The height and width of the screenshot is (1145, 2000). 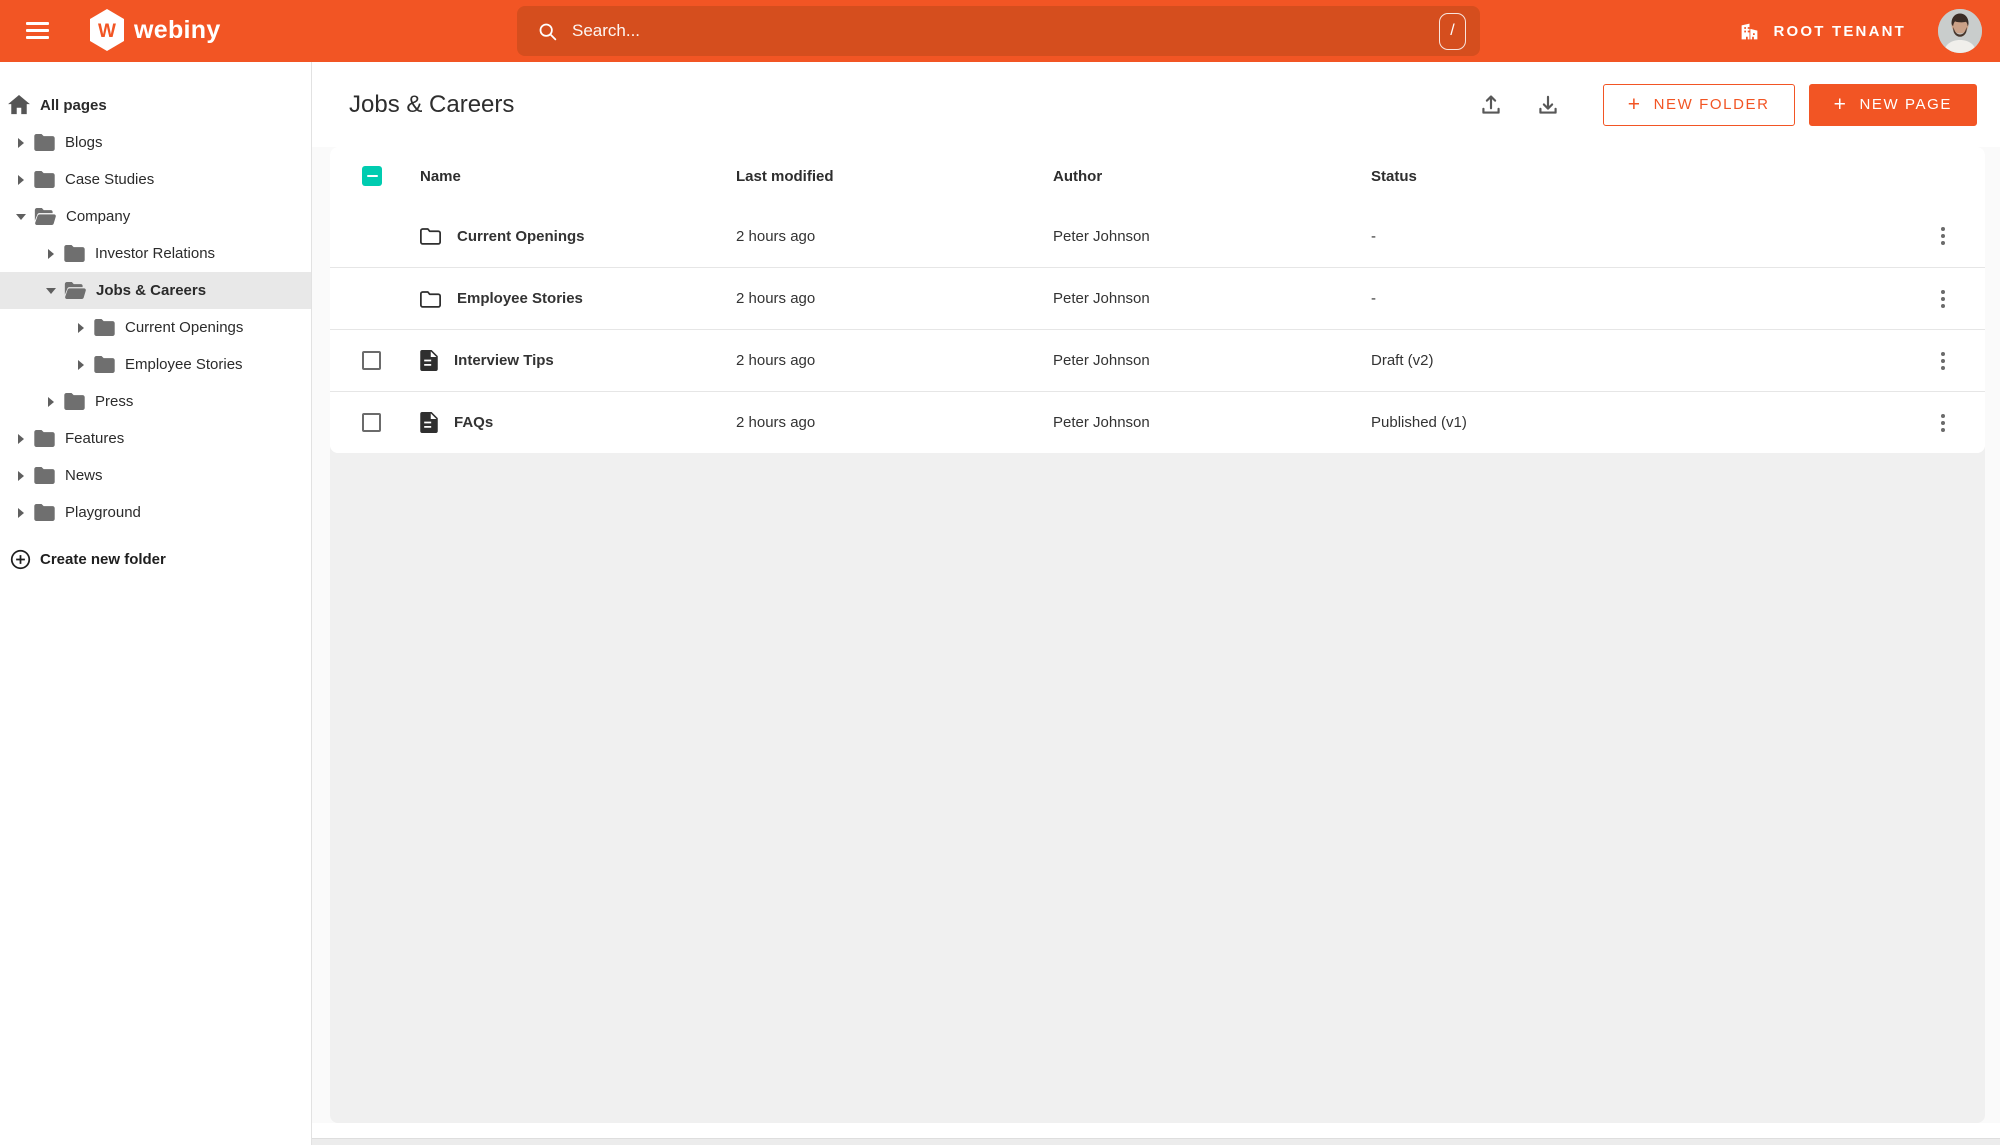 What do you see at coordinates (1452, 31) in the screenshot?
I see `slash-shortcut-key: /` at bounding box center [1452, 31].